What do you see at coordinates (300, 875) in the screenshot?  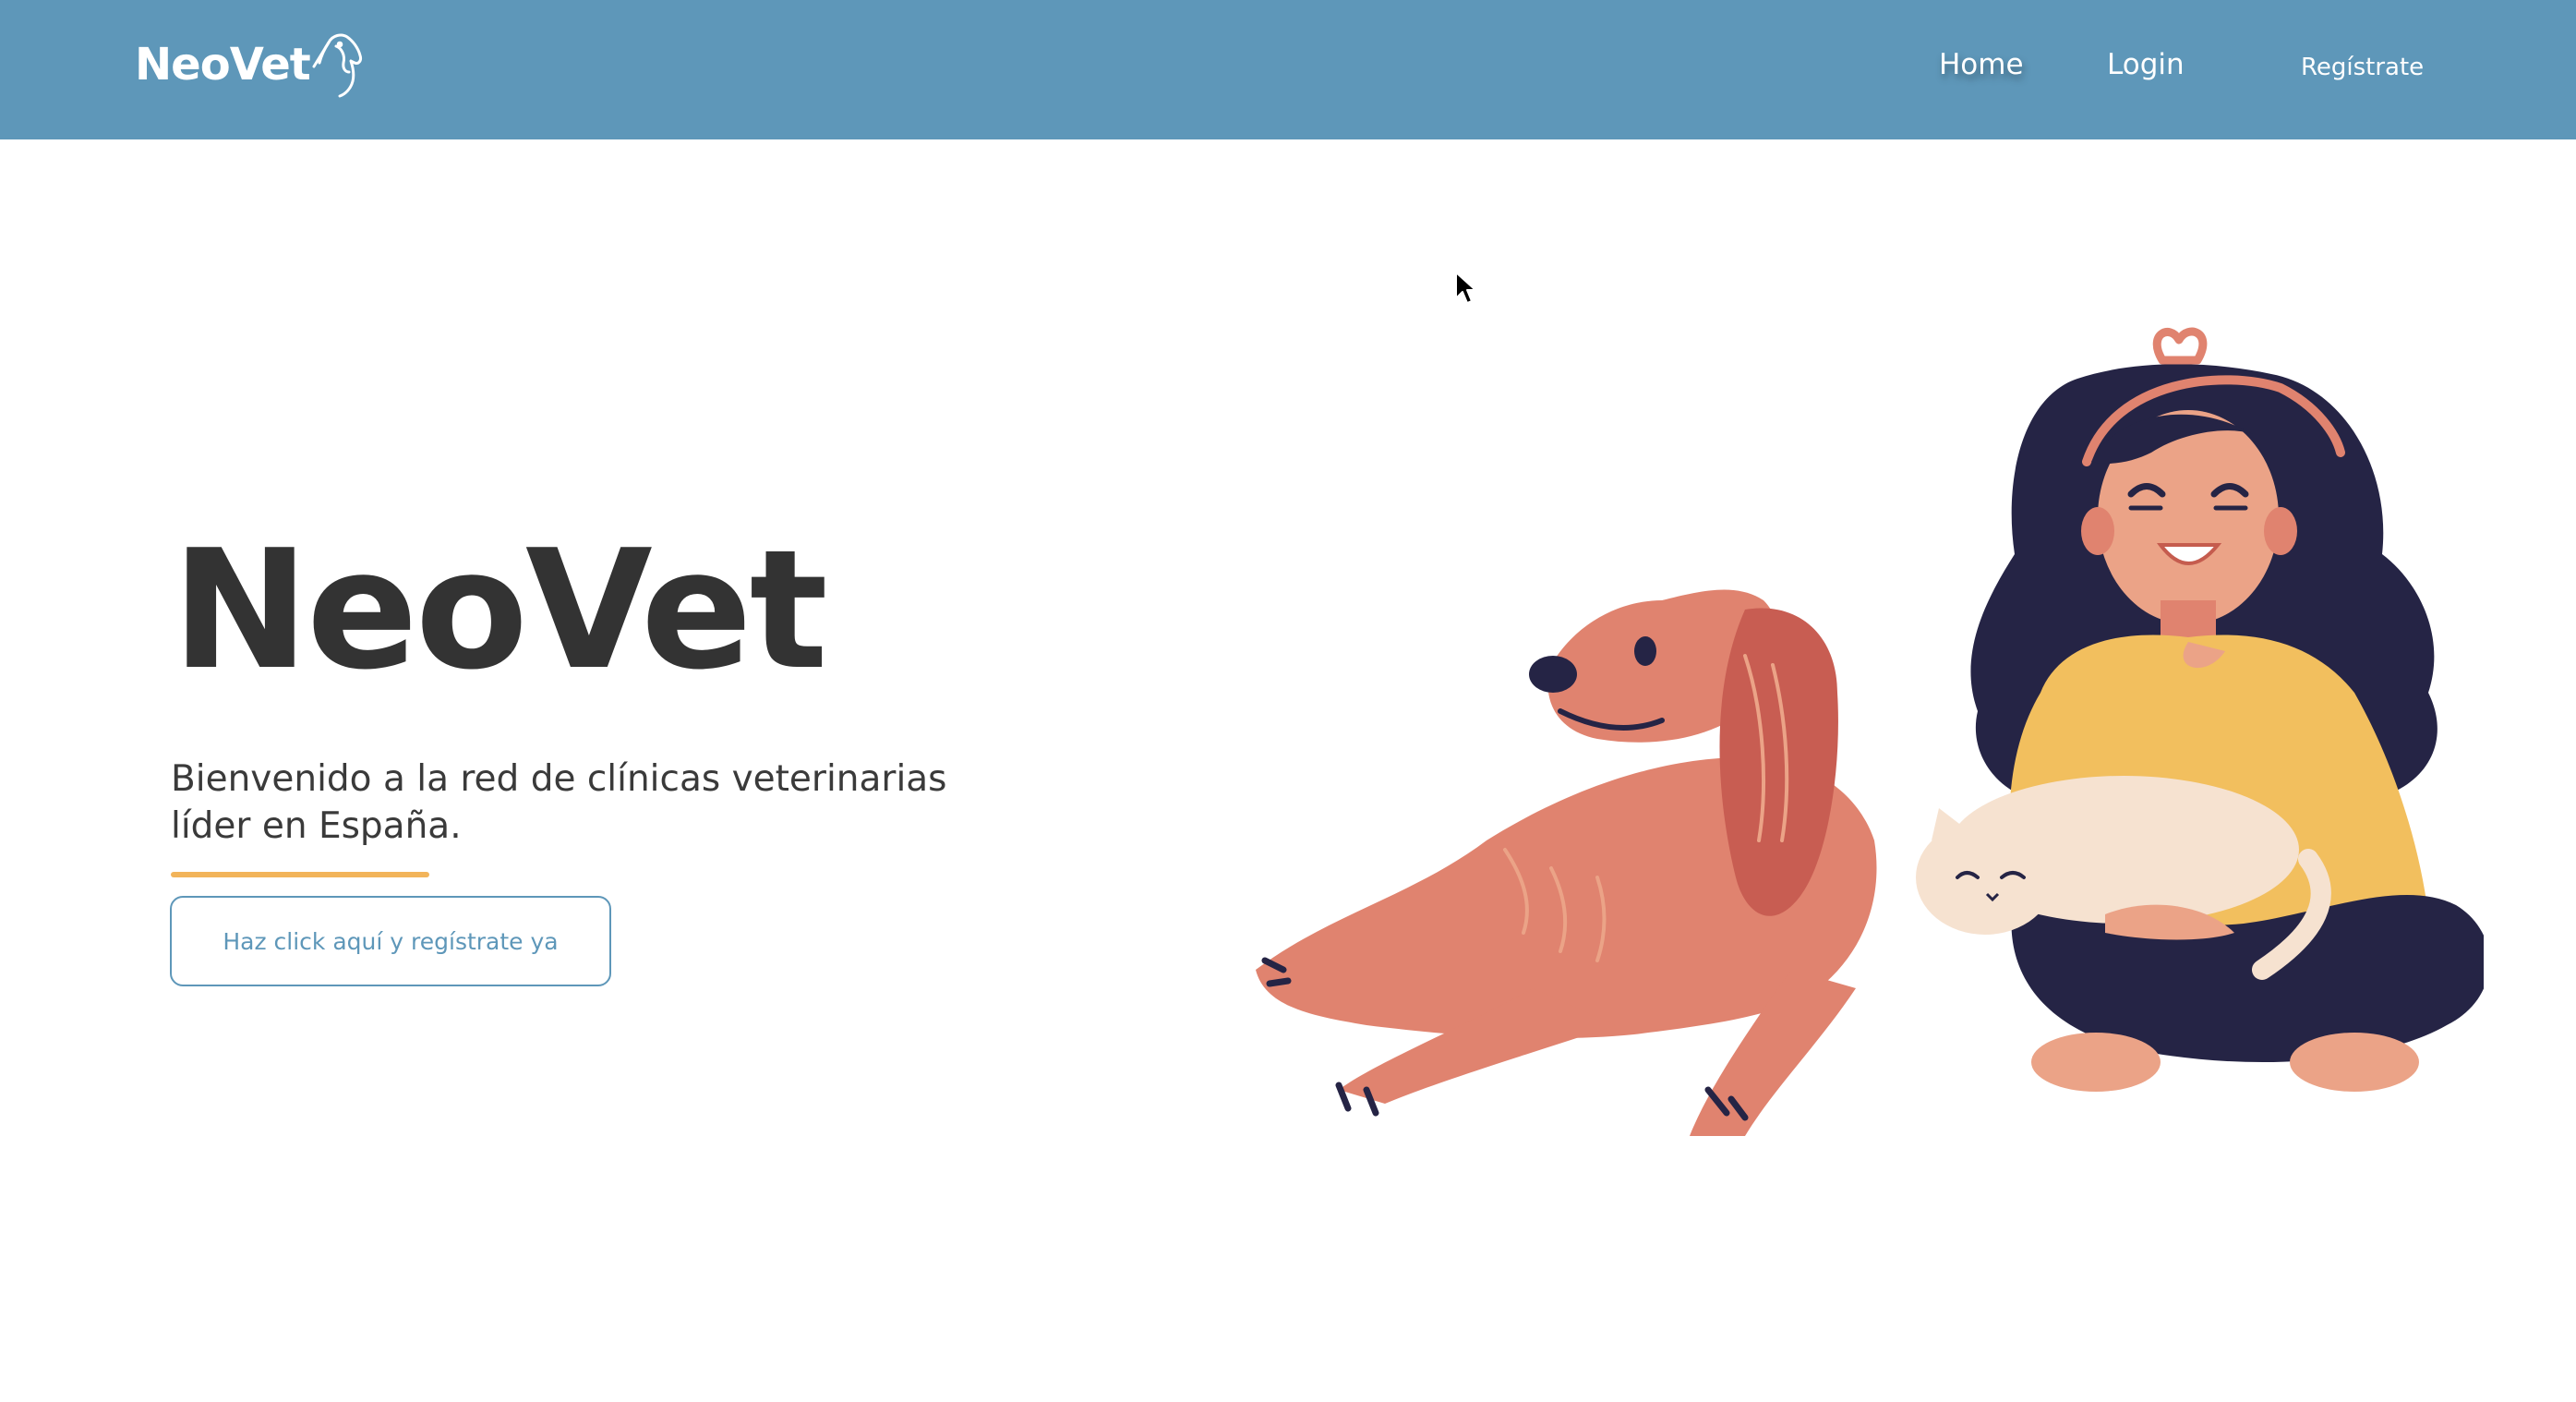 I see `accent-underline` at bounding box center [300, 875].